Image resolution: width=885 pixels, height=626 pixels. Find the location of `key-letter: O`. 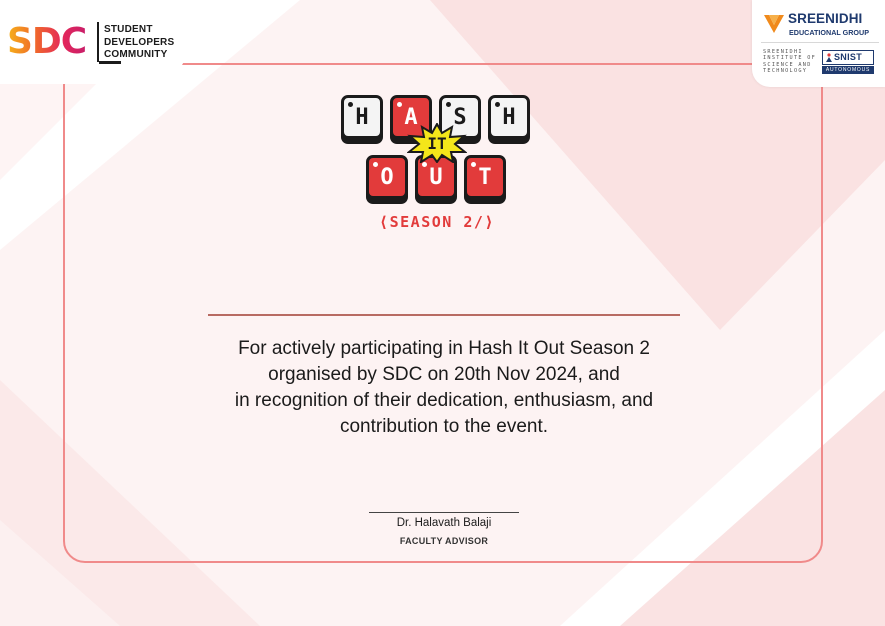

key-letter: O is located at coordinates (387, 177).